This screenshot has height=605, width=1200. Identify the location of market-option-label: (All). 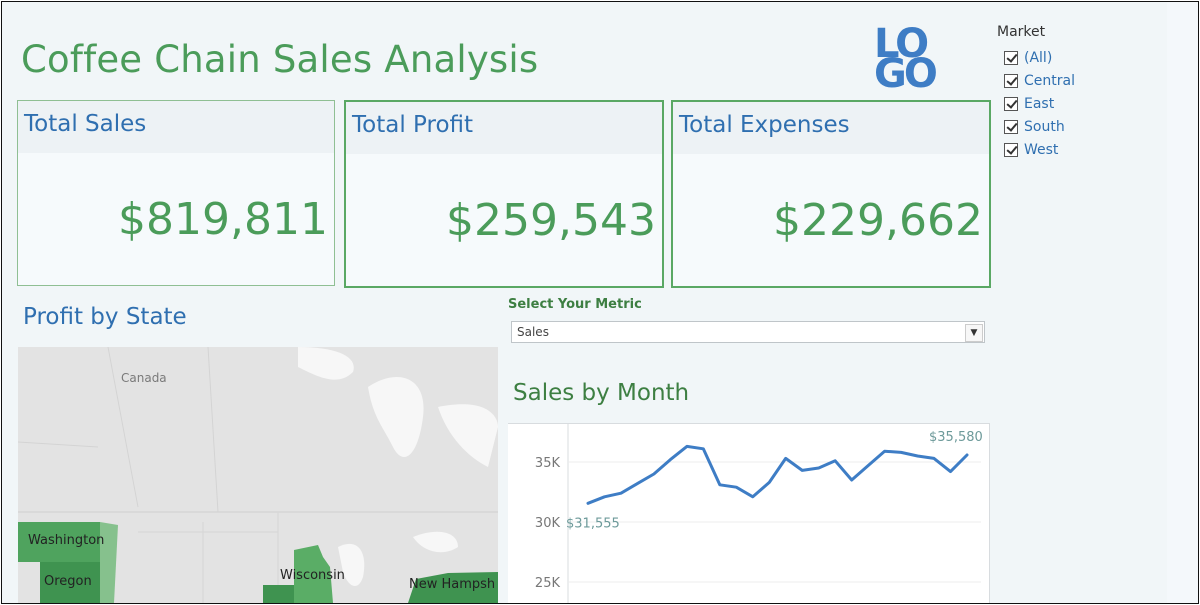
(1038, 57).